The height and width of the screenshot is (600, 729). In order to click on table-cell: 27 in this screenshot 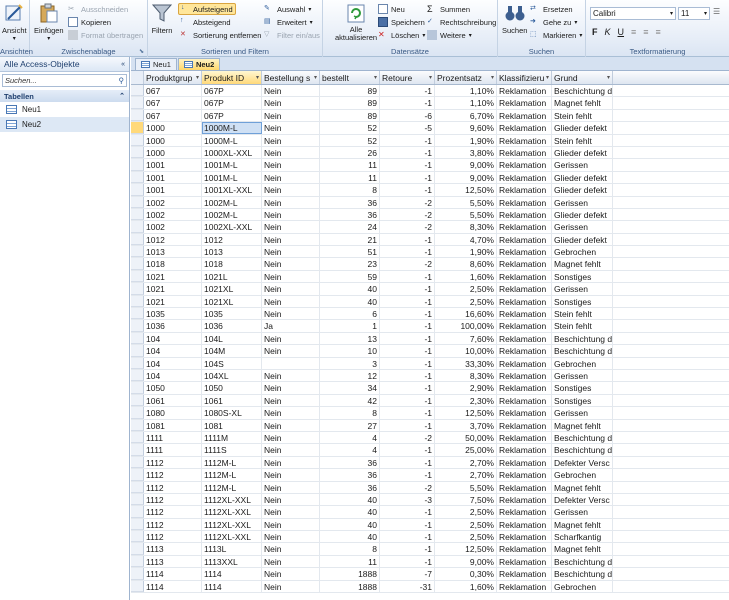, I will do `click(350, 425)`.